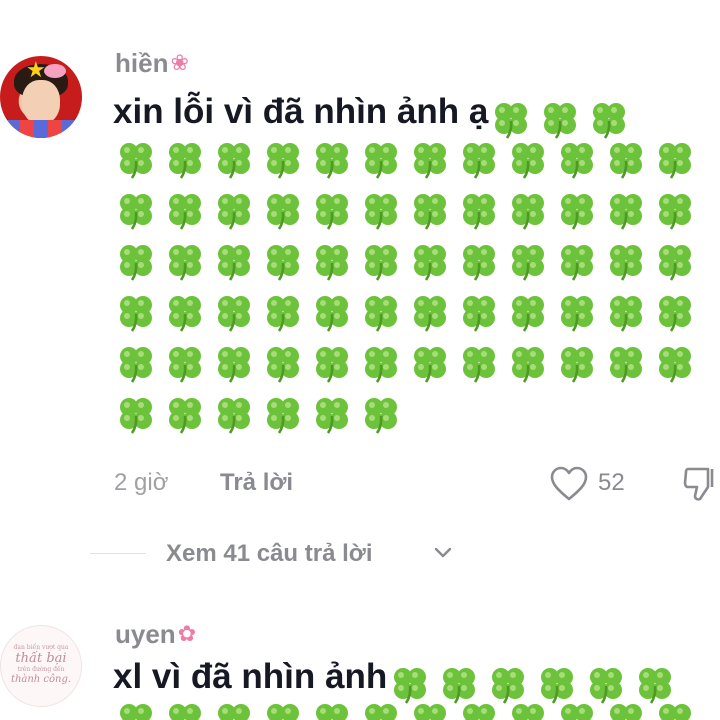 This screenshot has width=720, height=720. I want to click on heart-icon, so click(569, 487).